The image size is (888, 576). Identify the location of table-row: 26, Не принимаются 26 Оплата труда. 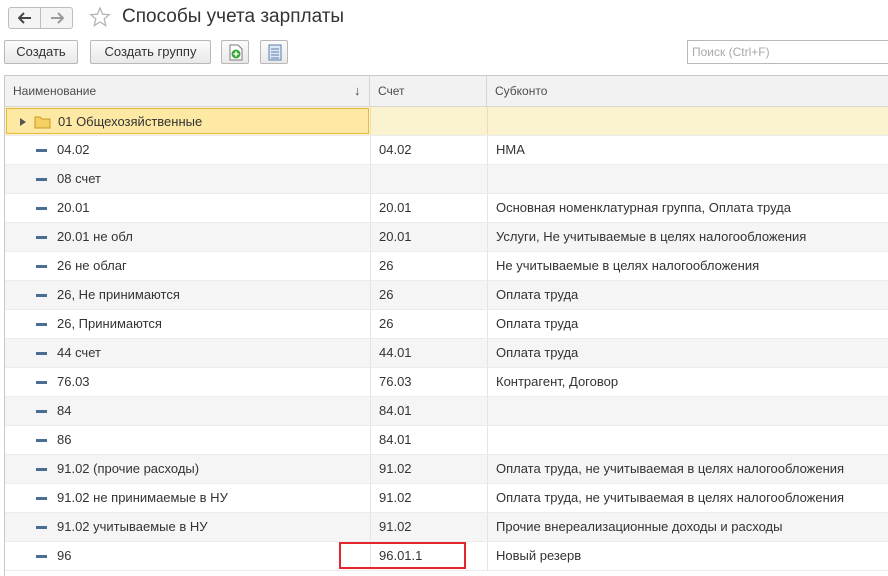
(446, 295).